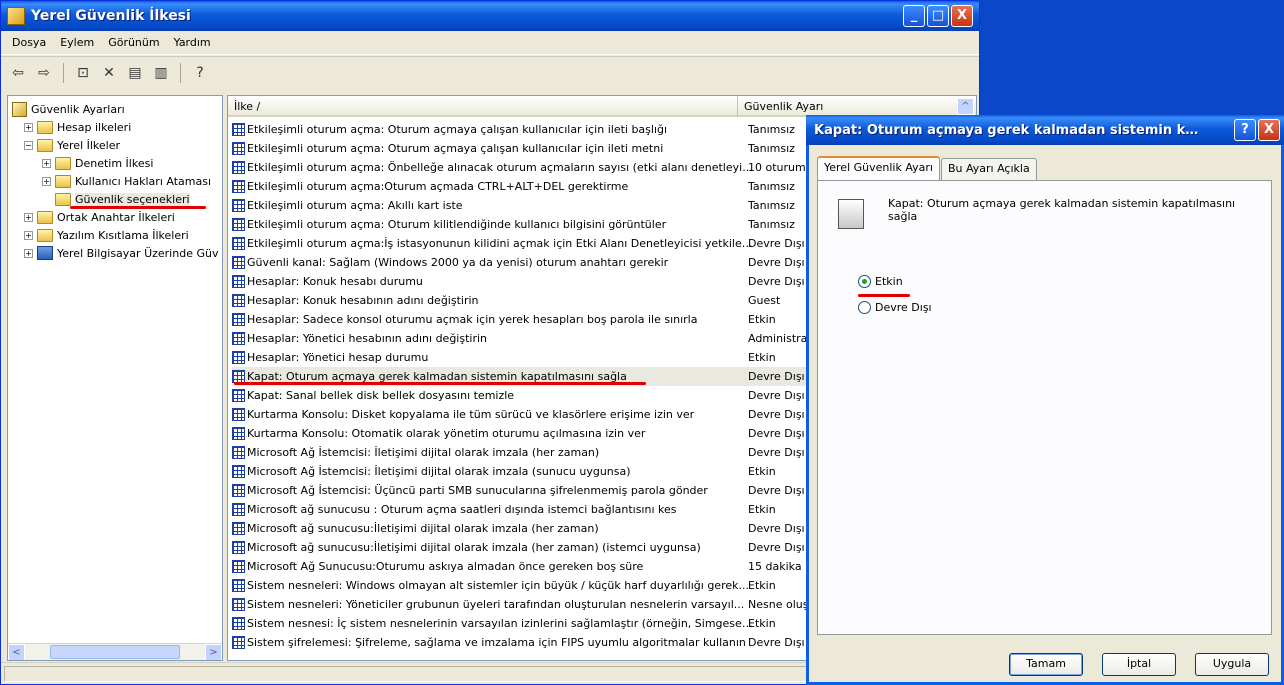  What do you see at coordinates (962, 16) in the screenshot?
I see `close-button: X` at bounding box center [962, 16].